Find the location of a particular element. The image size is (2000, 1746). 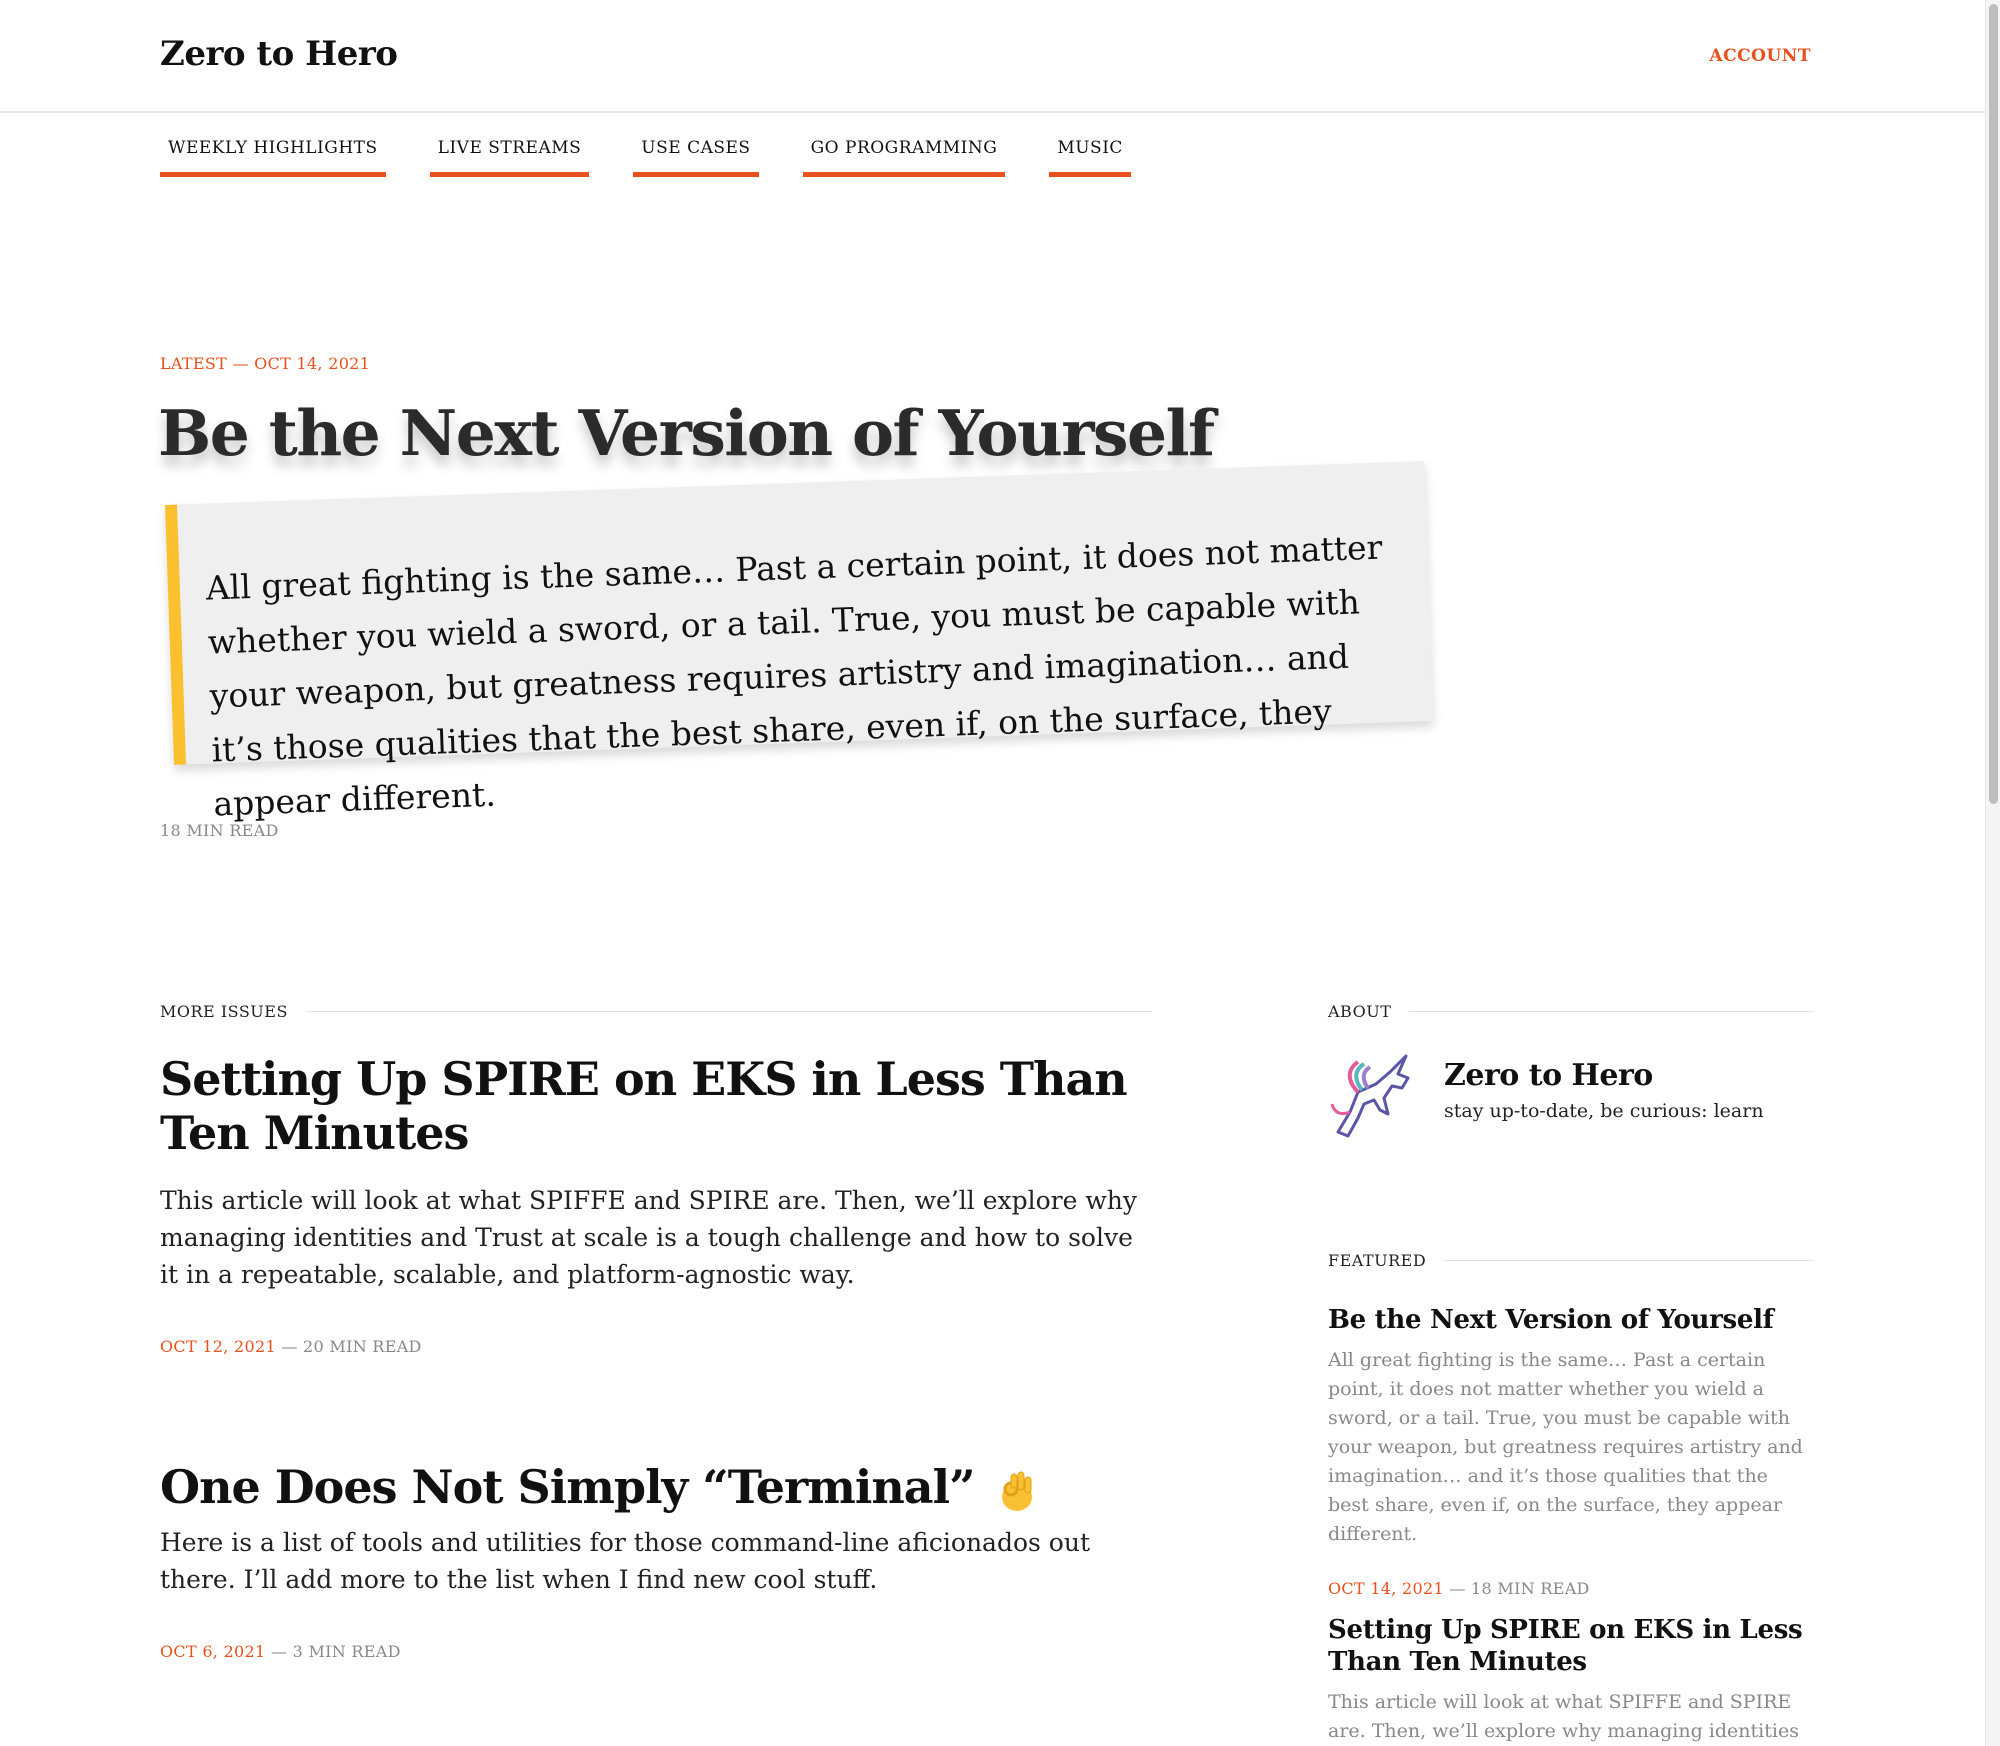

nav-item-weekly-highlights: WEEKLY HIGHLIGHTS is located at coordinates (273, 157).